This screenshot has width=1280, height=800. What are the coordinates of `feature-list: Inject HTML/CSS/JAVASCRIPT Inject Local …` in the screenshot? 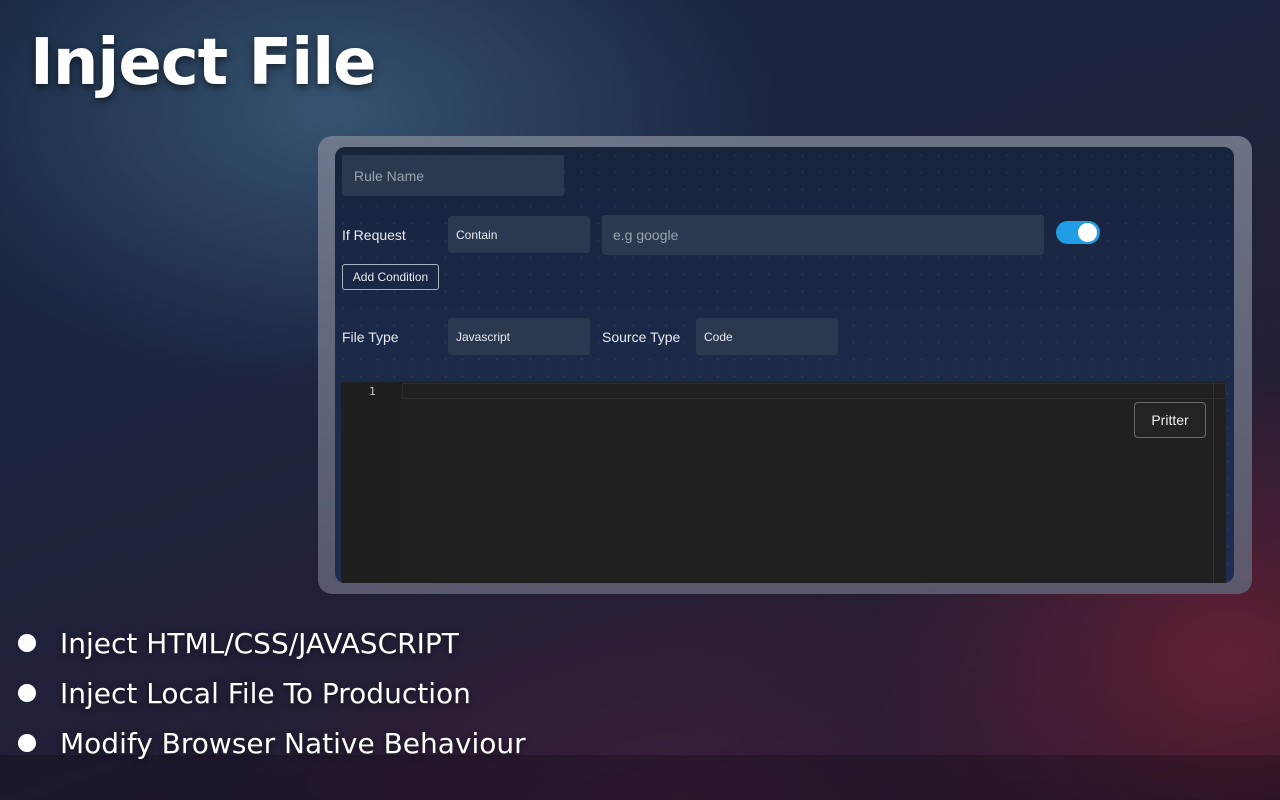 It's located at (272, 693).